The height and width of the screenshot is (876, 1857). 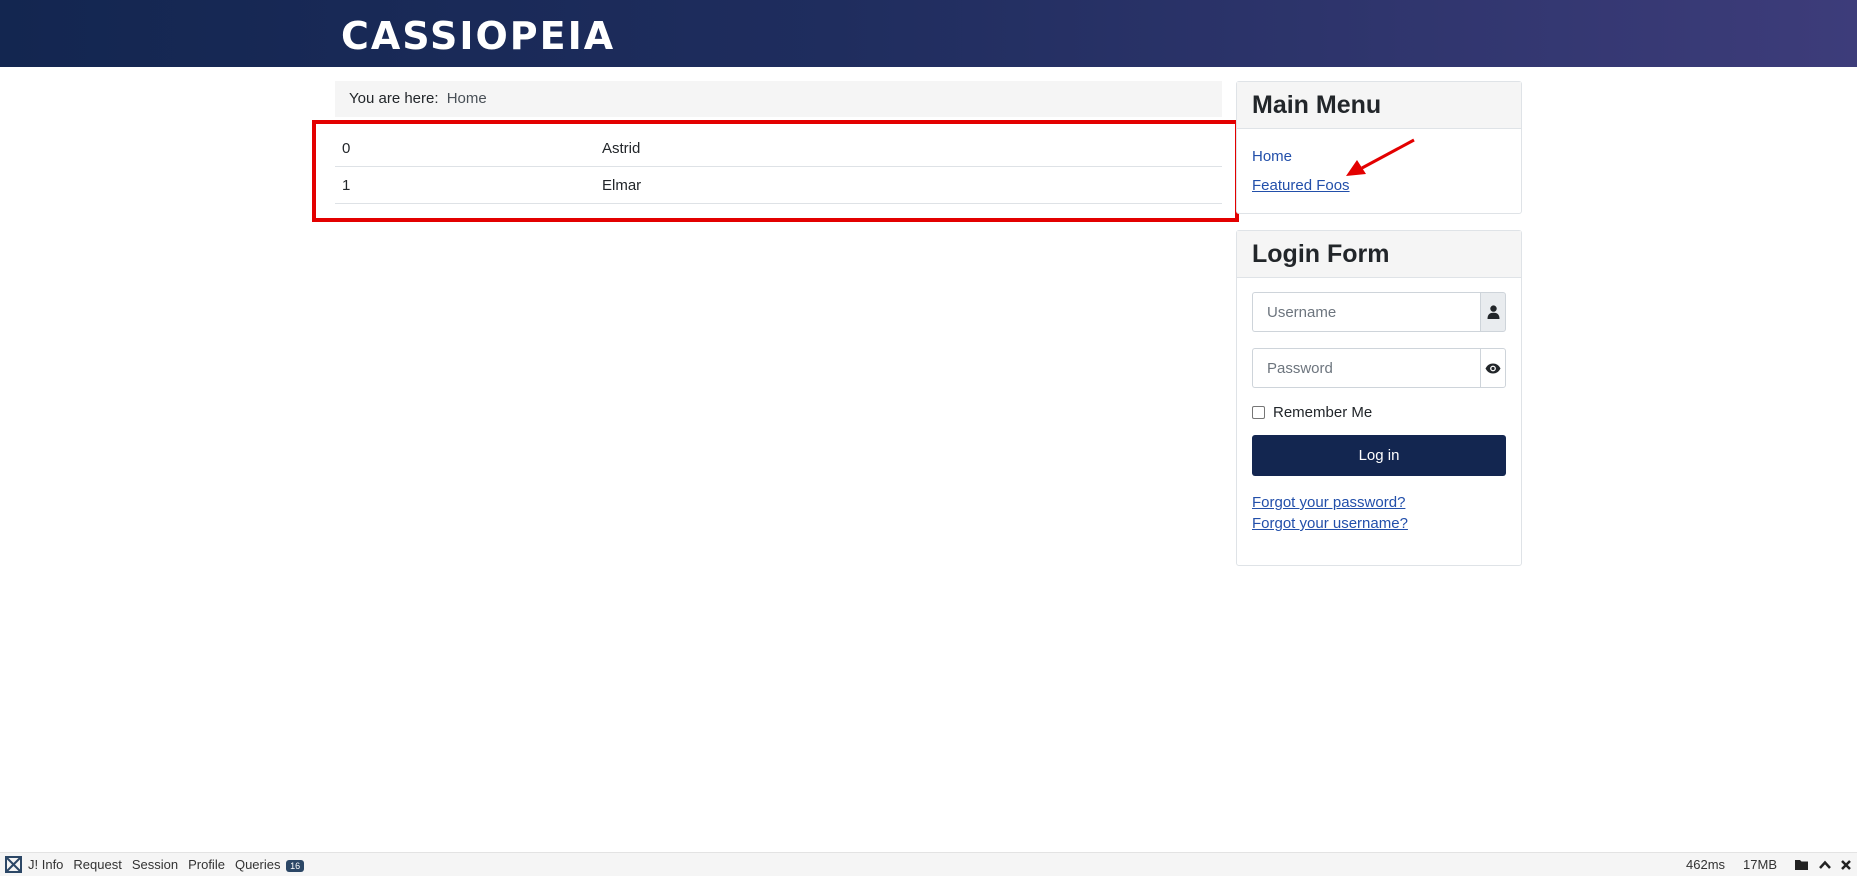 What do you see at coordinates (1493, 312) in the screenshot?
I see `user-icon` at bounding box center [1493, 312].